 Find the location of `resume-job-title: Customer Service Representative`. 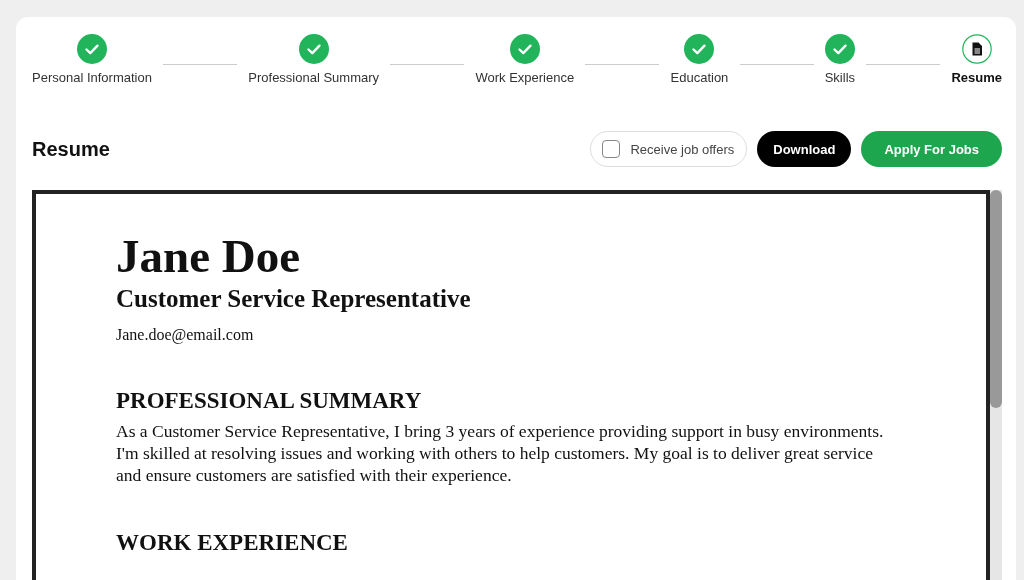

resume-job-title: Customer Service Representative is located at coordinates (294, 299).